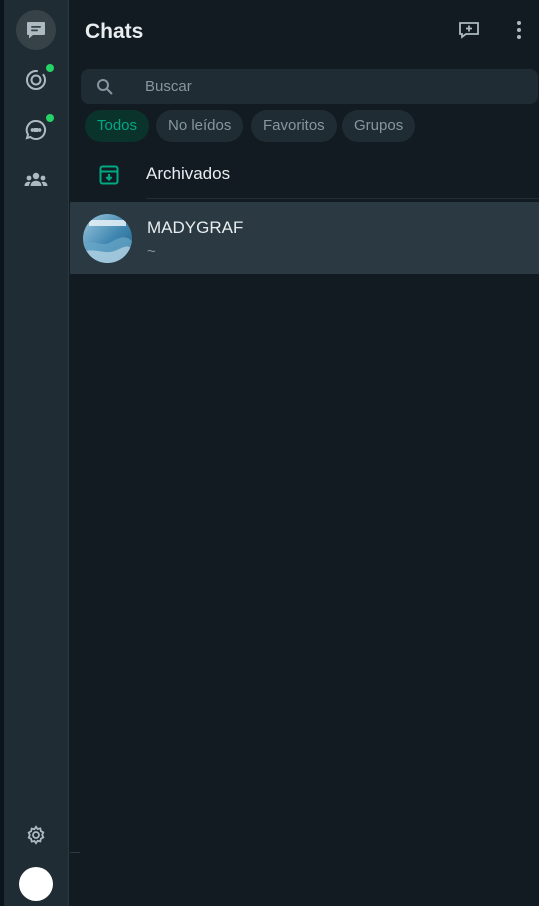 The image size is (539, 906). I want to click on rail-communities-button, so click(36, 180).